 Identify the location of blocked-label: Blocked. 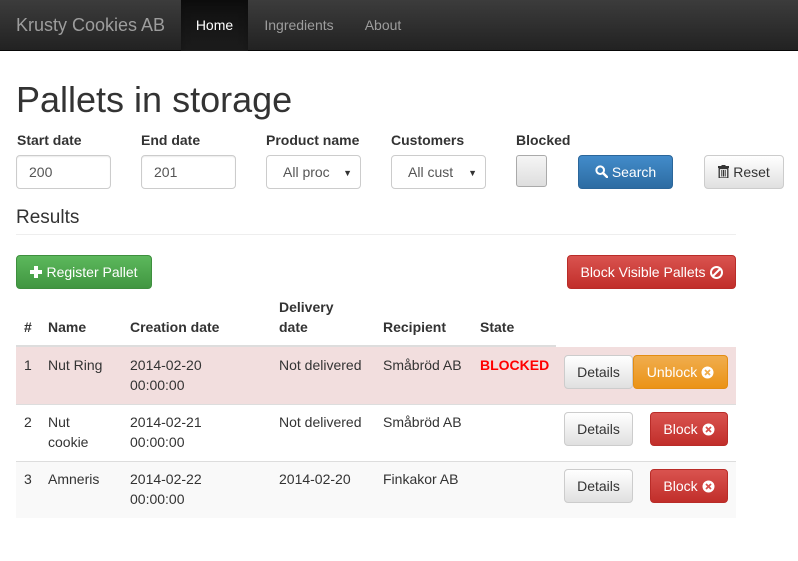
(543, 140).